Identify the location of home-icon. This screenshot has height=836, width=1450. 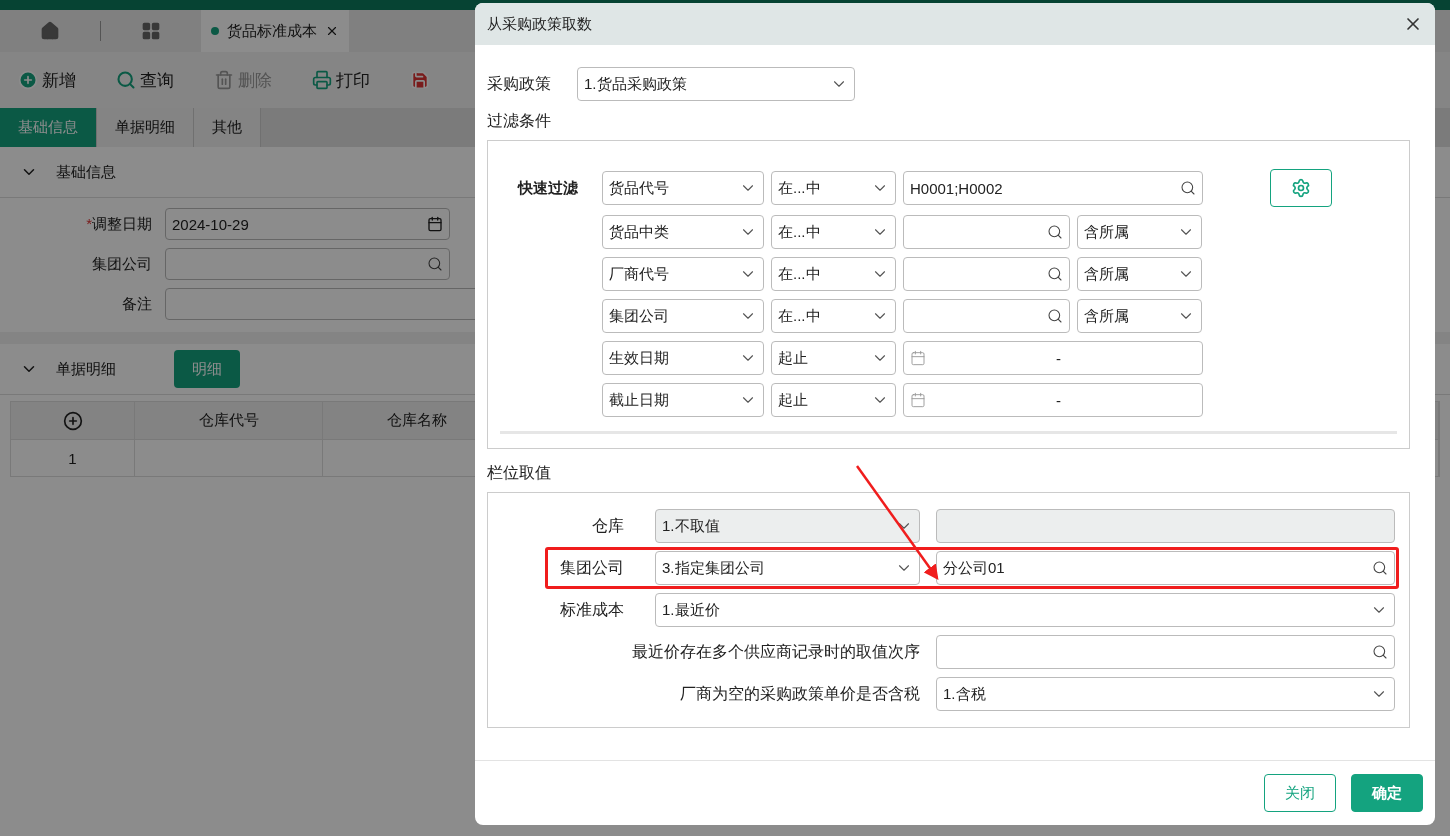
(50, 31).